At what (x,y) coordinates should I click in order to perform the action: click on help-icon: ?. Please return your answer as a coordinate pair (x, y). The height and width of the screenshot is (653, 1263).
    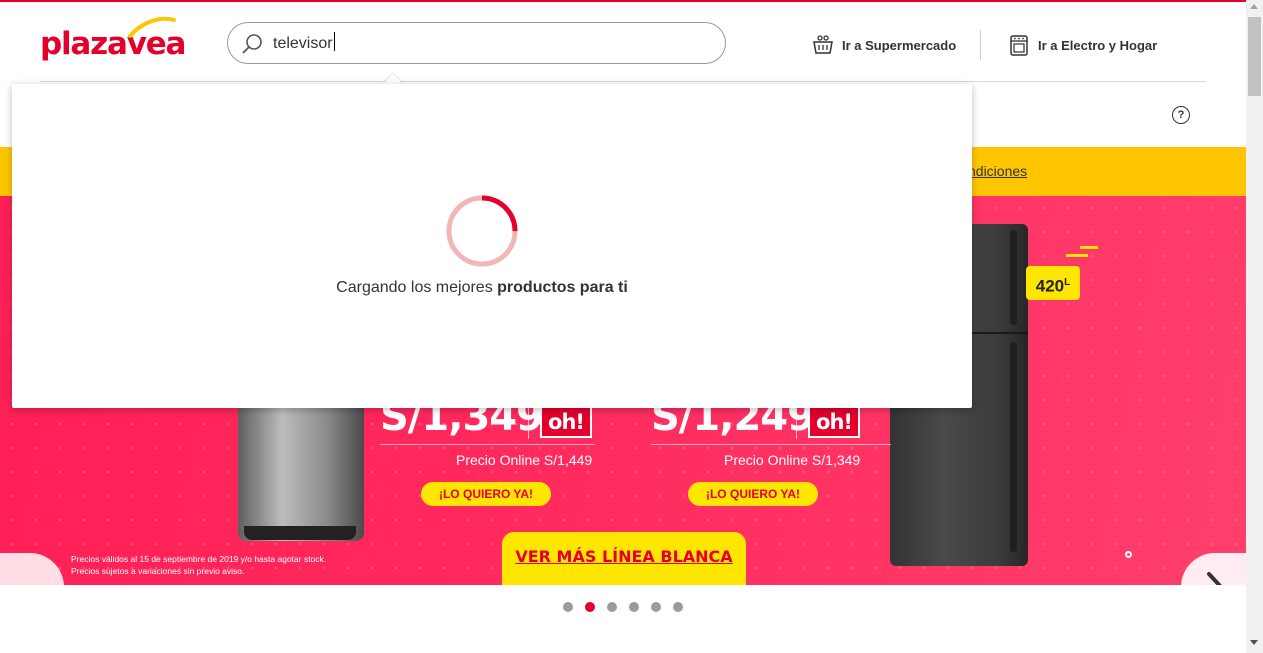
    Looking at the image, I should click on (1181, 115).